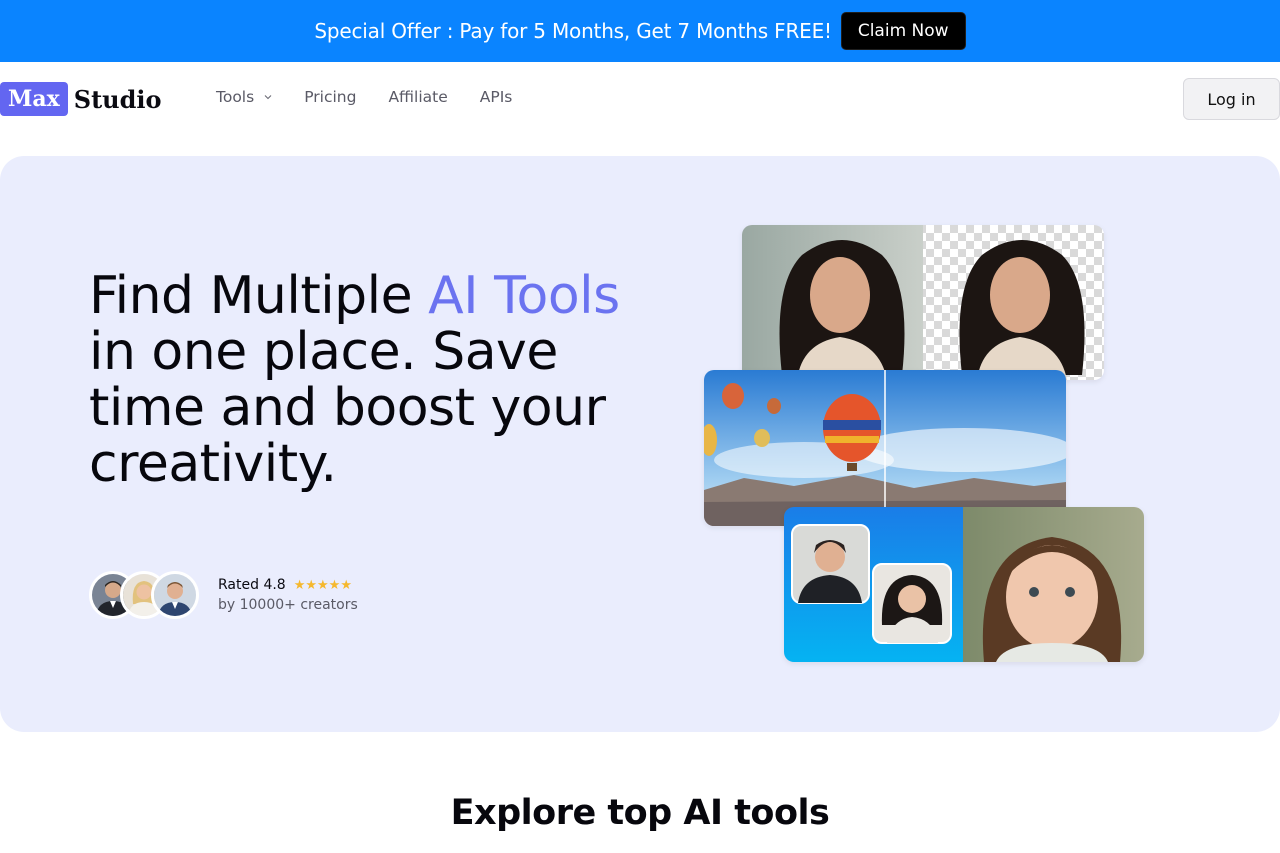 The height and width of the screenshot is (853, 1280). I want to click on background-remover-preview, so click(923, 302).